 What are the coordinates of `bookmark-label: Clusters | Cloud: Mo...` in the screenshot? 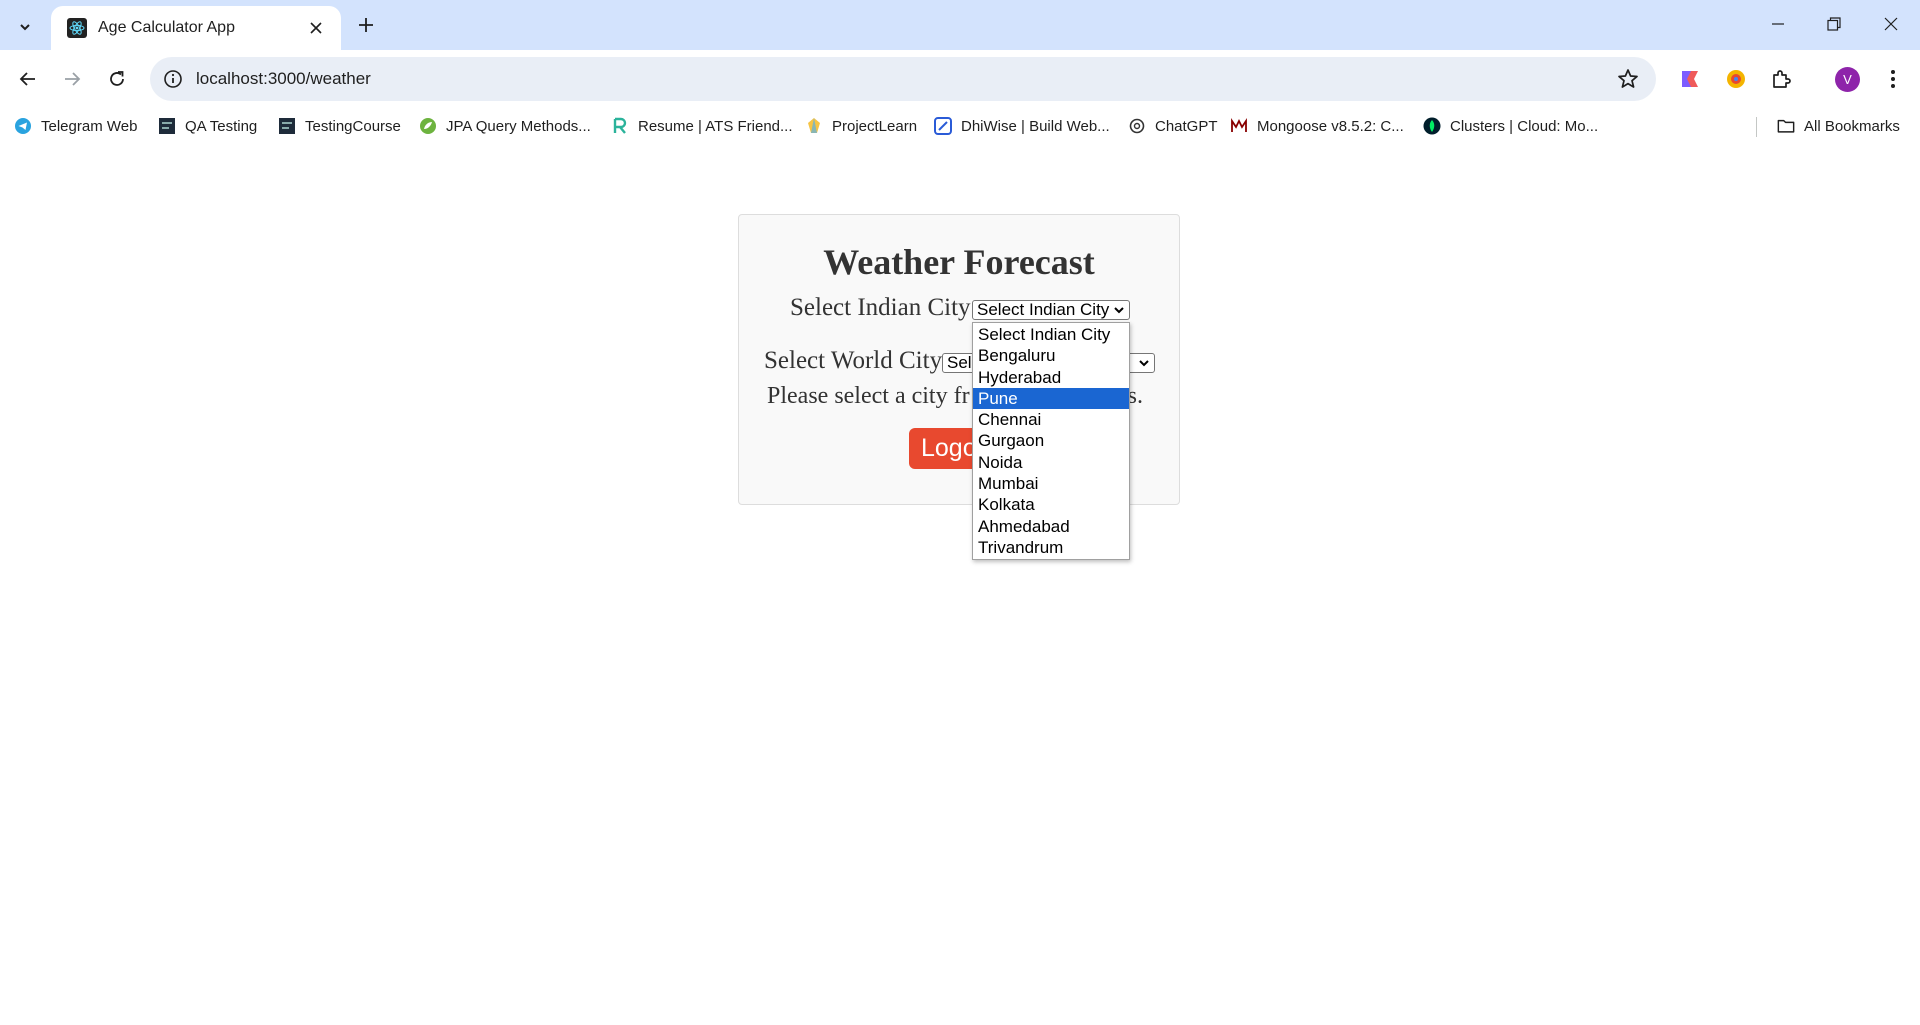 It's located at (1524, 126).